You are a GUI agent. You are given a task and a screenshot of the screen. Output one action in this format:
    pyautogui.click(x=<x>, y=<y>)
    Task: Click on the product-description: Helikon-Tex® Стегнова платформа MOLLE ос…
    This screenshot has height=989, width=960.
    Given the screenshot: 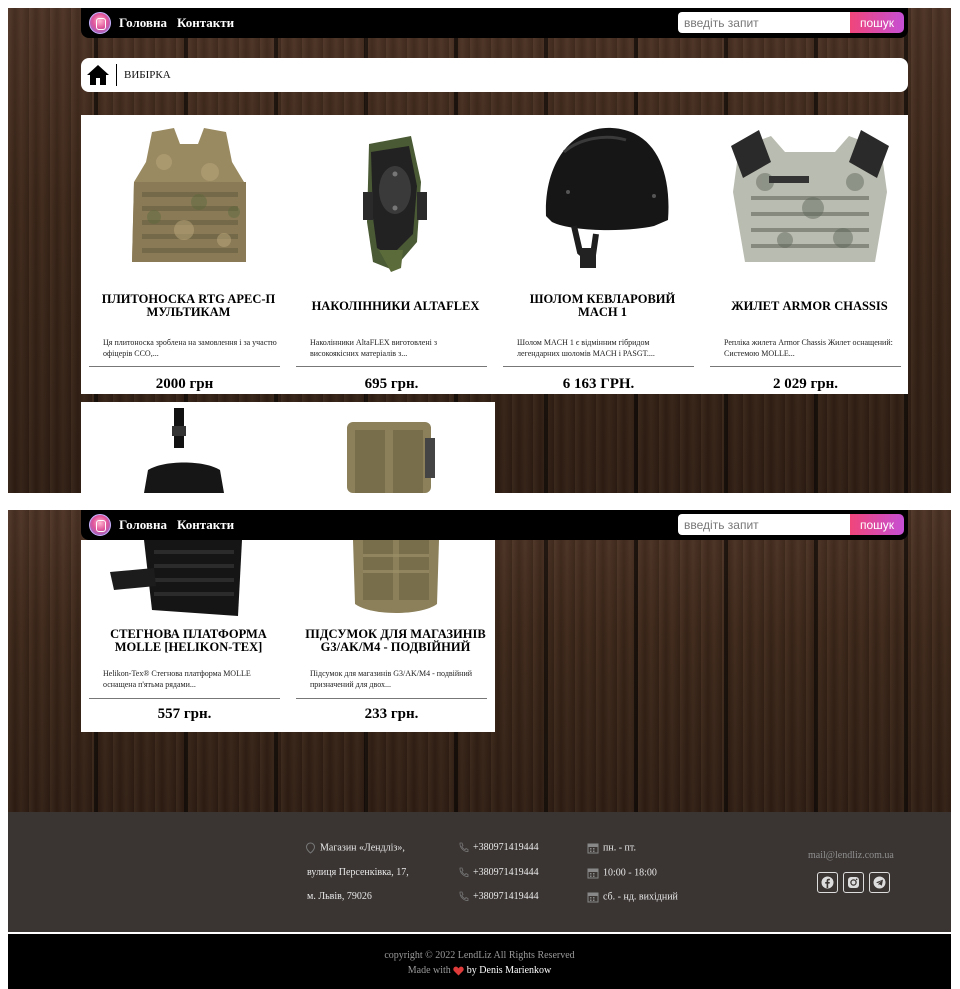 What is the action you would take?
    pyautogui.click(x=177, y=679)
    